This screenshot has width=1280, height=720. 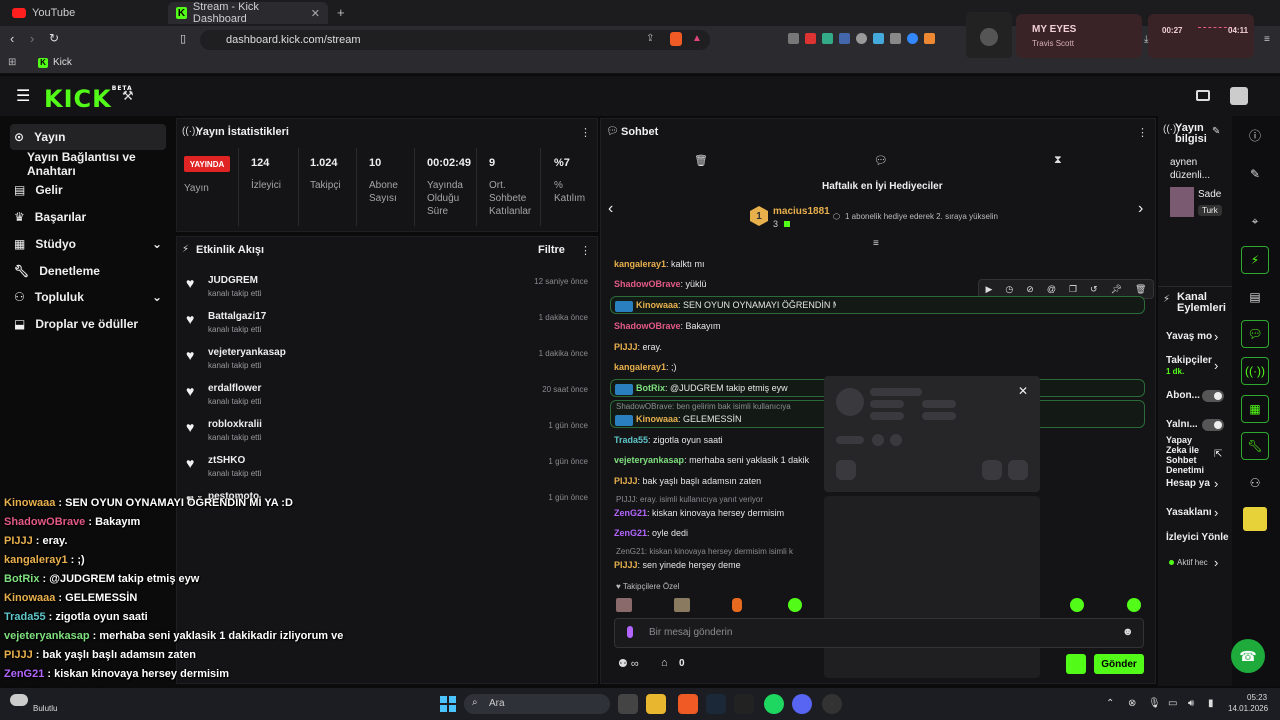 What do you see at coordinates (1255, 297) in the screenshot?
I see `document-icon: ▤` at bounding box center [1255, 297].